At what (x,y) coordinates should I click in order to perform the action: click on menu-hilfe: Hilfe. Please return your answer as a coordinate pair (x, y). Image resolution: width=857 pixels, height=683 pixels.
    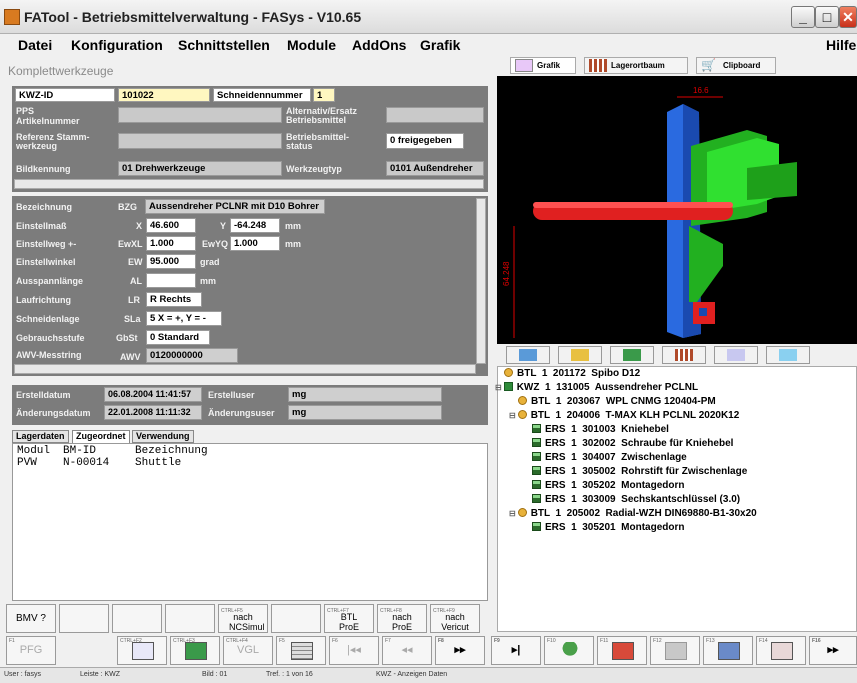
    Looking at the image, I should click on (841, 45).